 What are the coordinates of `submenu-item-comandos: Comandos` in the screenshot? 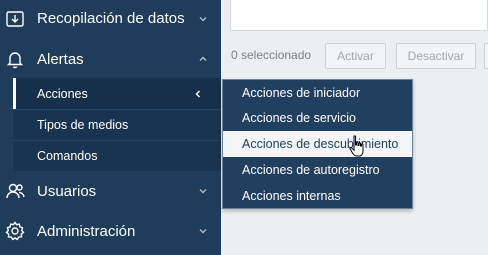 It's located at (117, 155).